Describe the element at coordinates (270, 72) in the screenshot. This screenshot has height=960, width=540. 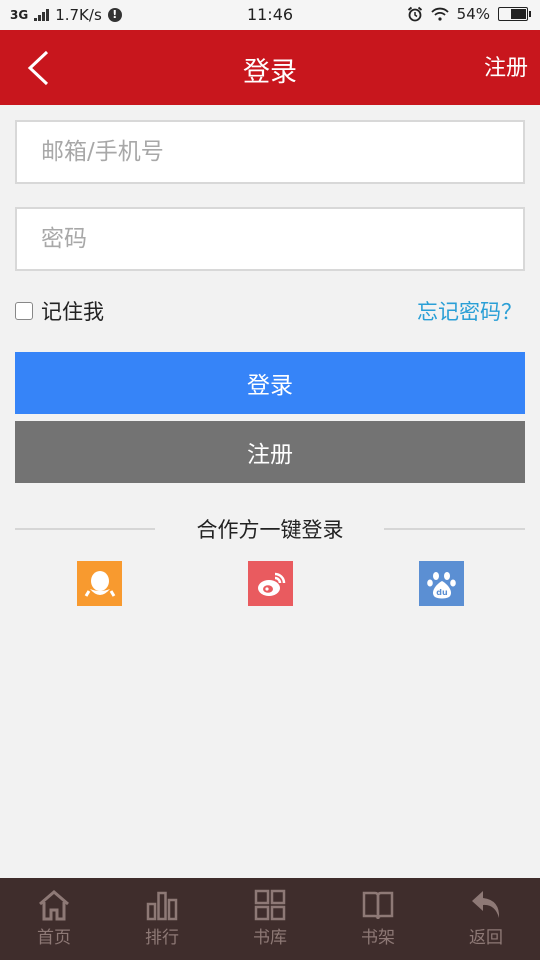
I see `page-title: 登录` at that location.